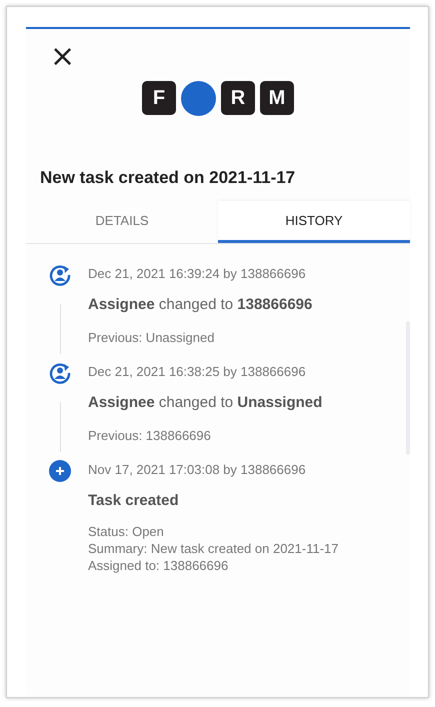 Image resolution: width=435 pixels, height=707 pixels. Describe the element at coordinates (150, 435) in the screenshot. I see `entry-detail: Previous: 138866696` at that location.